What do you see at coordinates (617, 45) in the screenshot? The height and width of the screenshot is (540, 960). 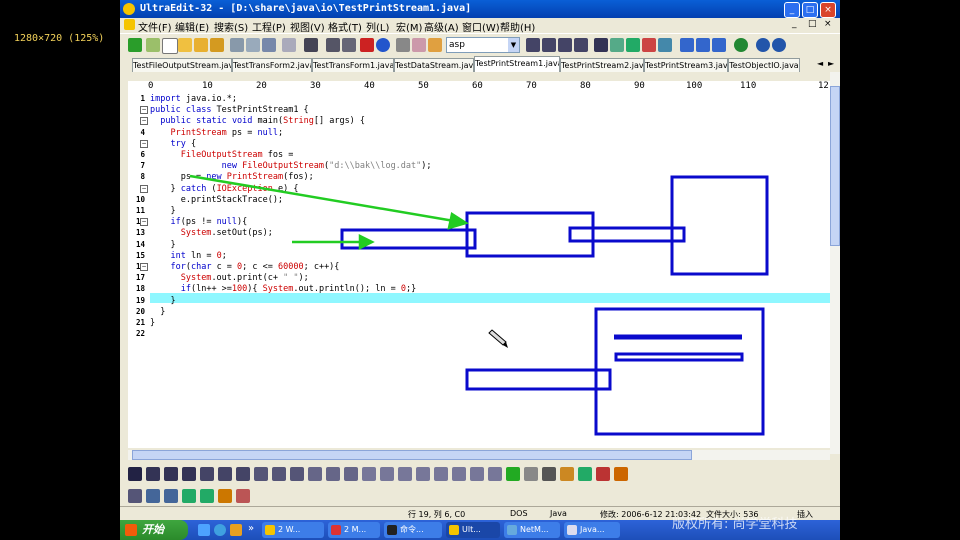 I see `find-next-icon` at bounding box center [617, 45].